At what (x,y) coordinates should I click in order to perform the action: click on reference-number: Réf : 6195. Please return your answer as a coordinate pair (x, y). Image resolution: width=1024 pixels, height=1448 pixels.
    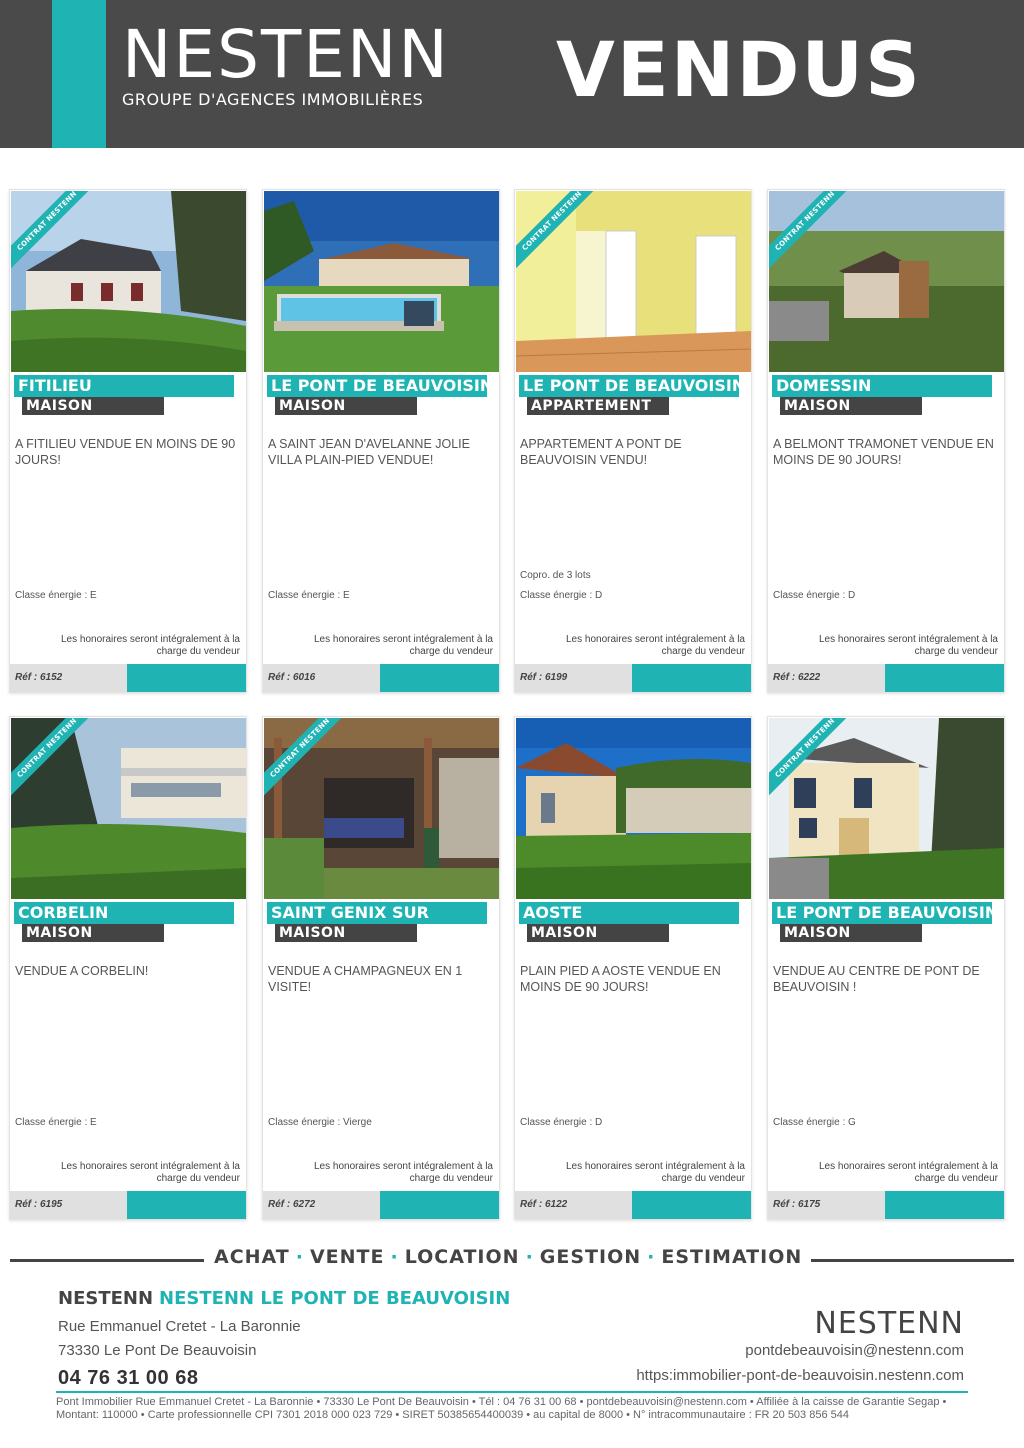
    Looking at the image, I should click on (39, 1204).